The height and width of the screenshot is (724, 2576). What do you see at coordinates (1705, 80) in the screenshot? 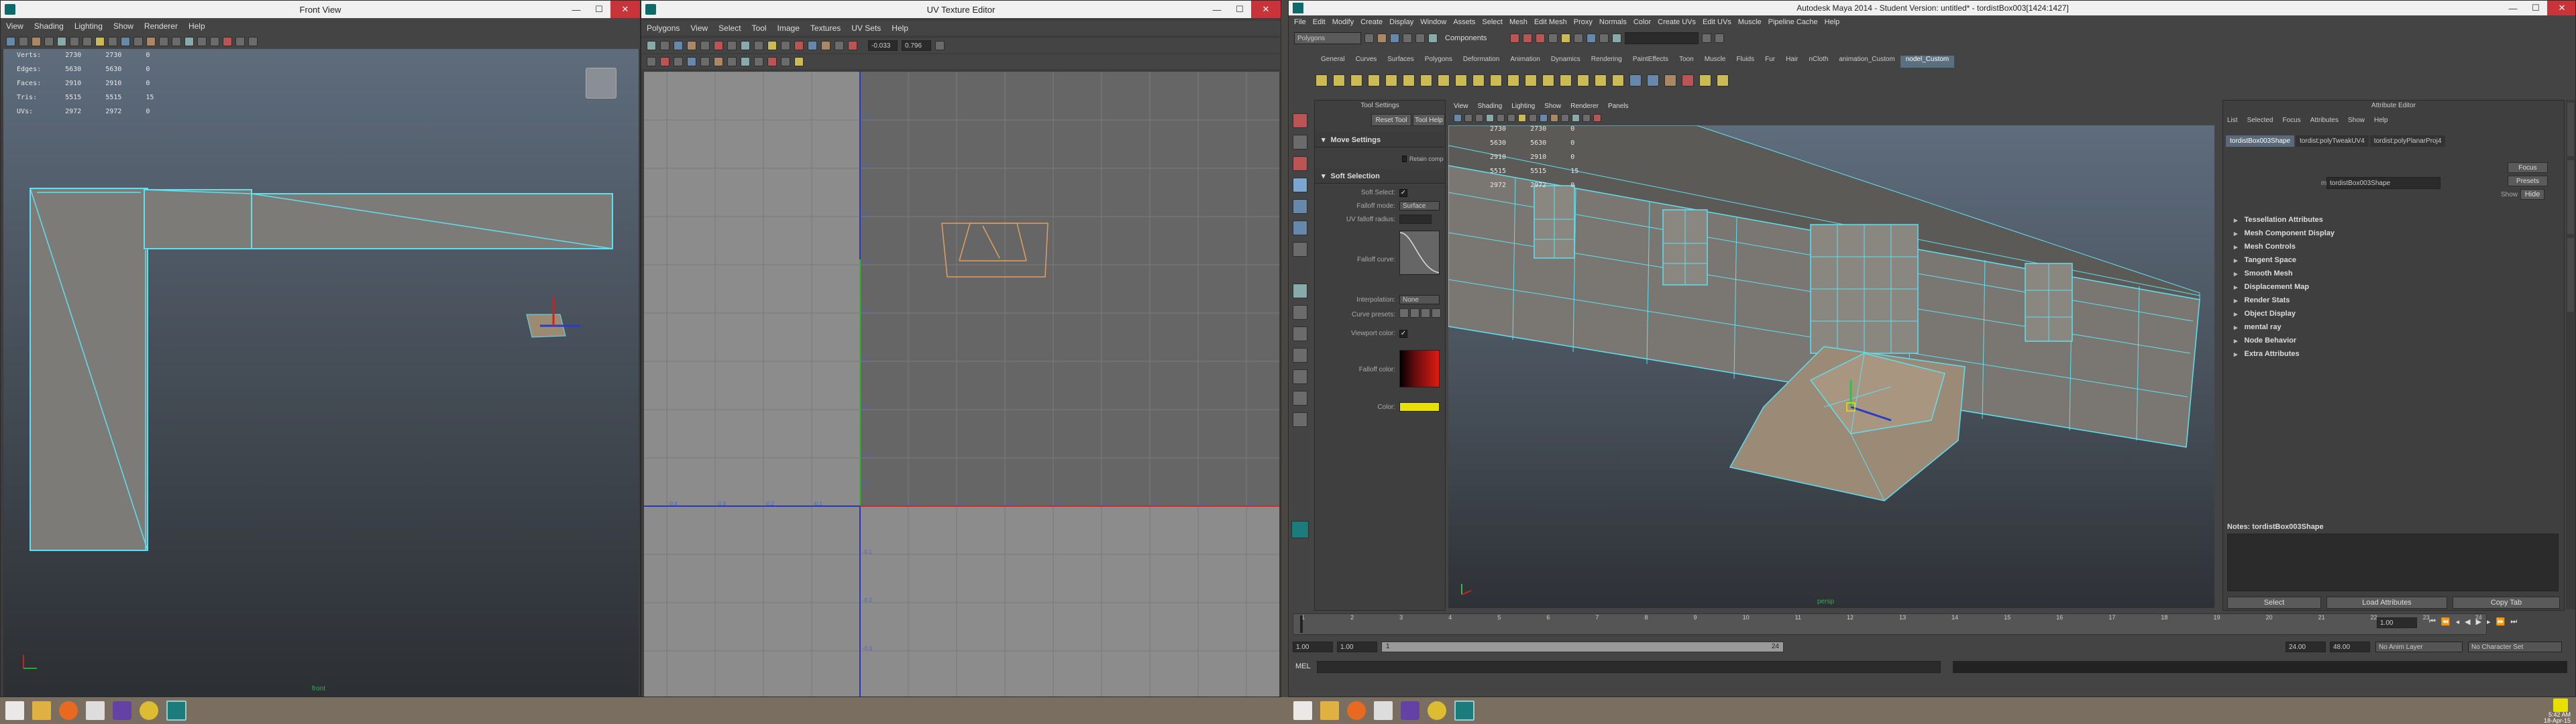
I see `planar-map-icon` at bounding box center [1705, 80].